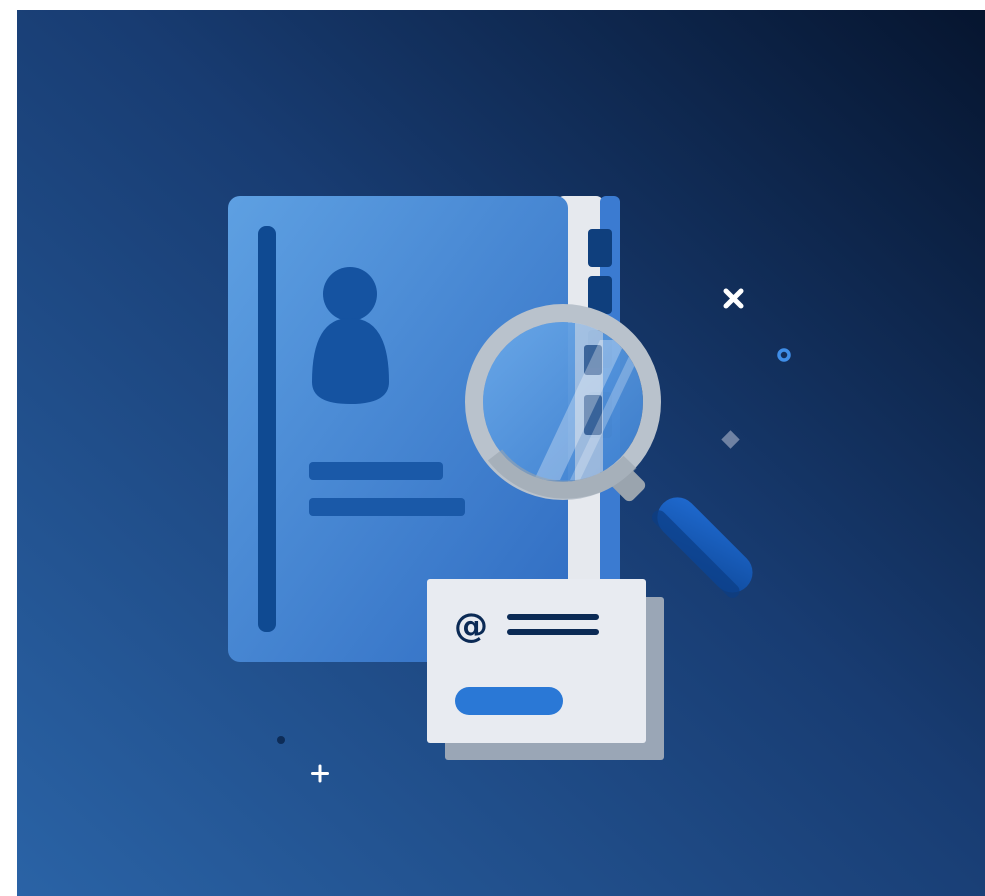 The image size is (985, 896). What do you see at coordinates (600, 248) in the screenshot?
I see `index-tab` at bounding box center [600, 248].